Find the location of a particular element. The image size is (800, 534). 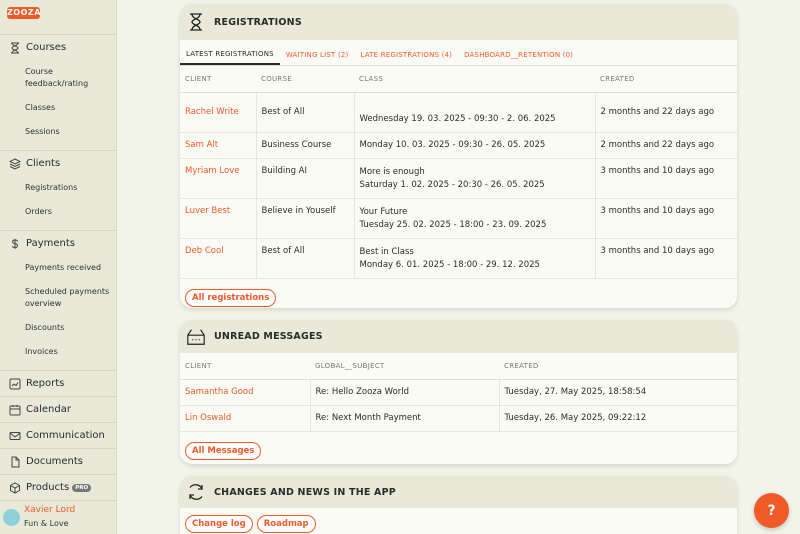

messages-header: UNREAD MESSAGES is located at coordinates (458, 336).